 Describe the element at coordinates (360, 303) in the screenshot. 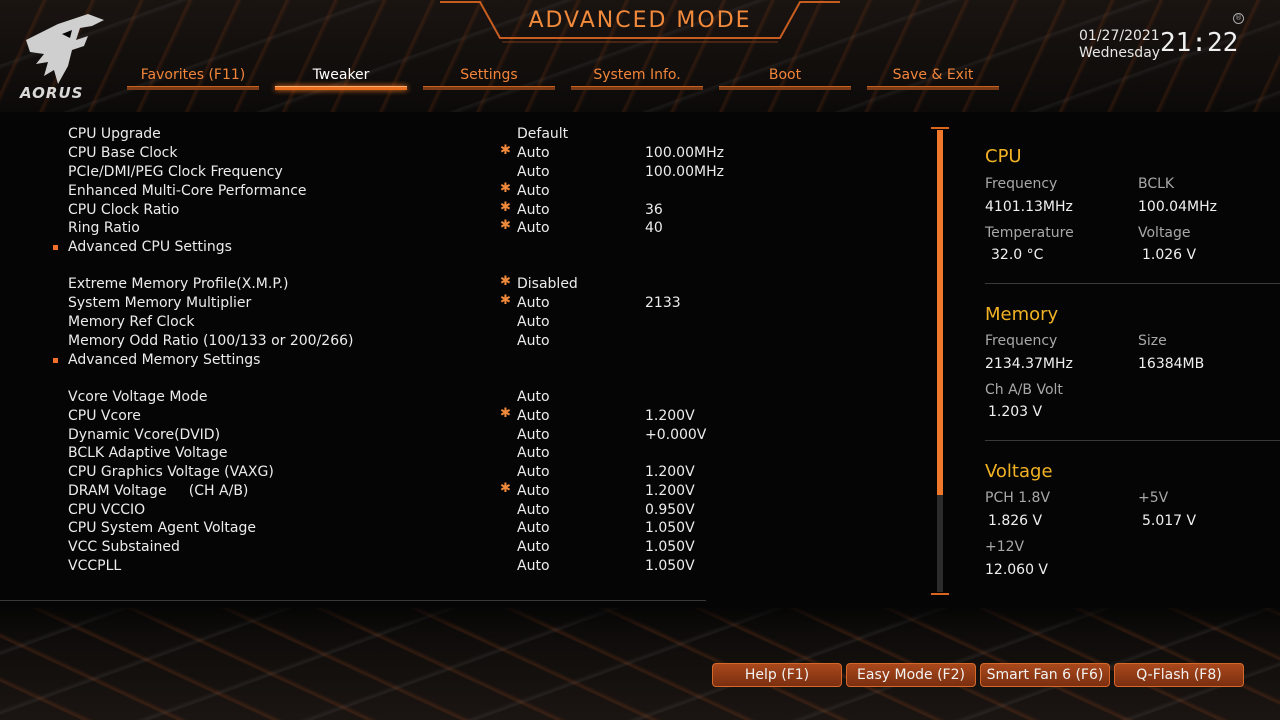

I see `setting-row: System Memory Multiplier ✱ Auto 2133` at that location.